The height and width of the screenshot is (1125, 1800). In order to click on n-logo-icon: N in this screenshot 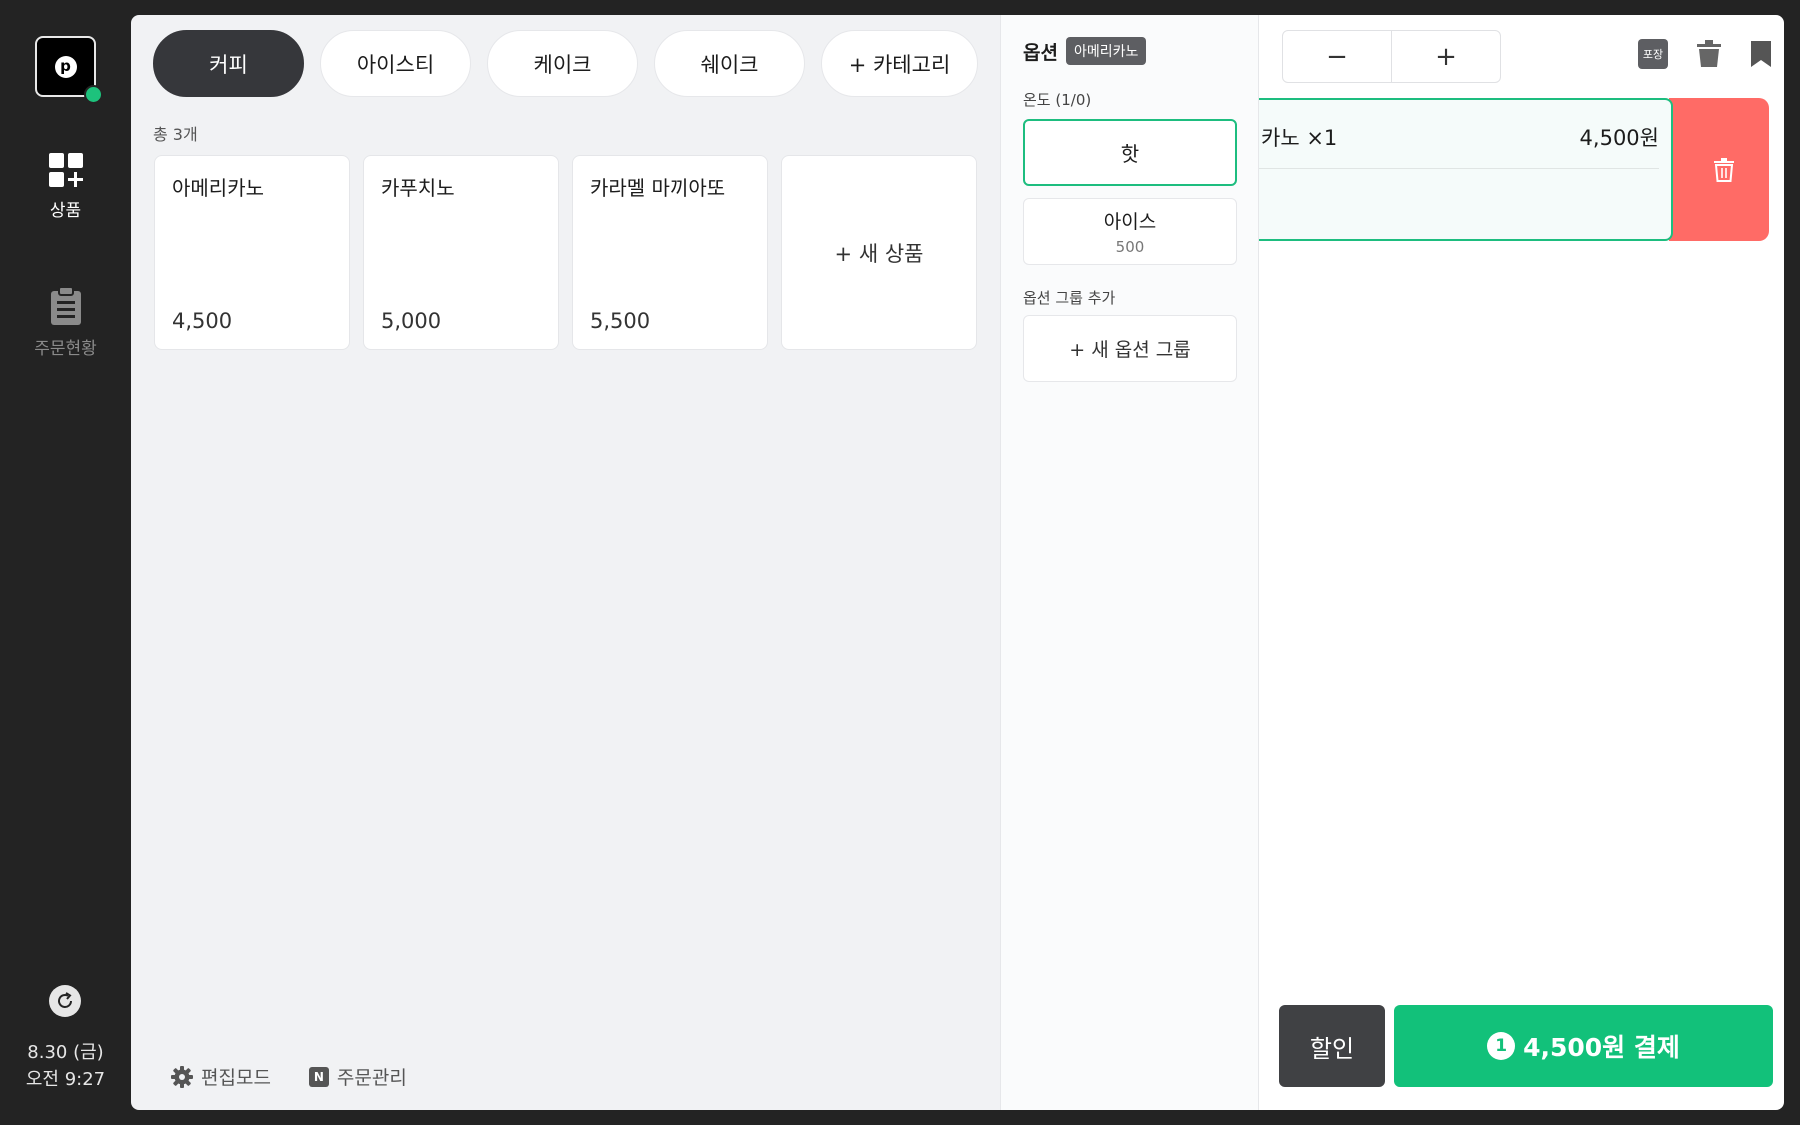, I will do `click(318, 1076)`.